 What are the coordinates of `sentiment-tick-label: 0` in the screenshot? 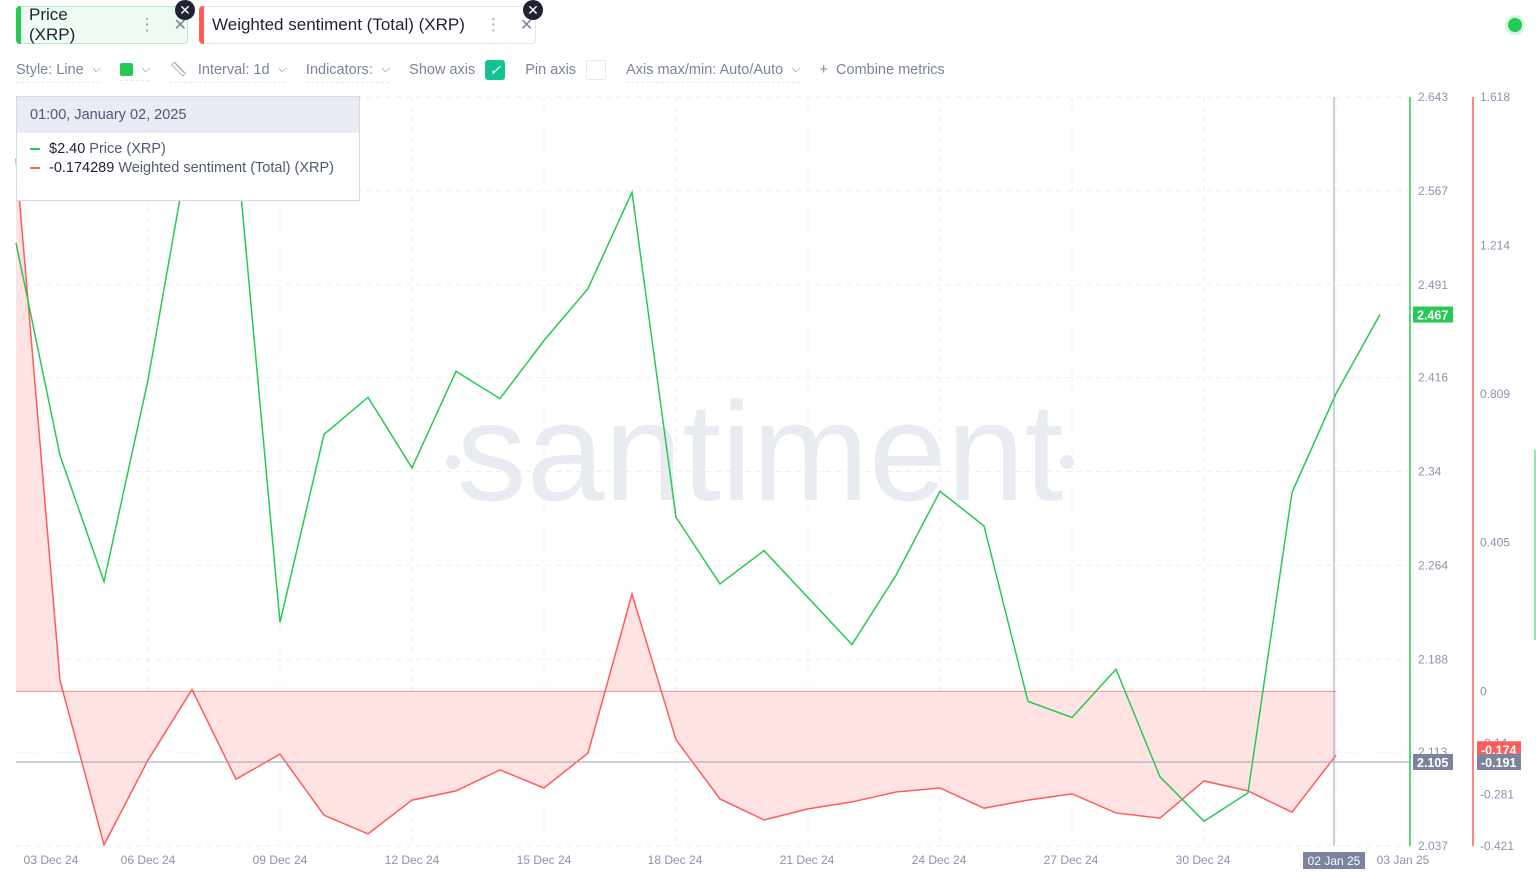 It's located at (1483, 691).